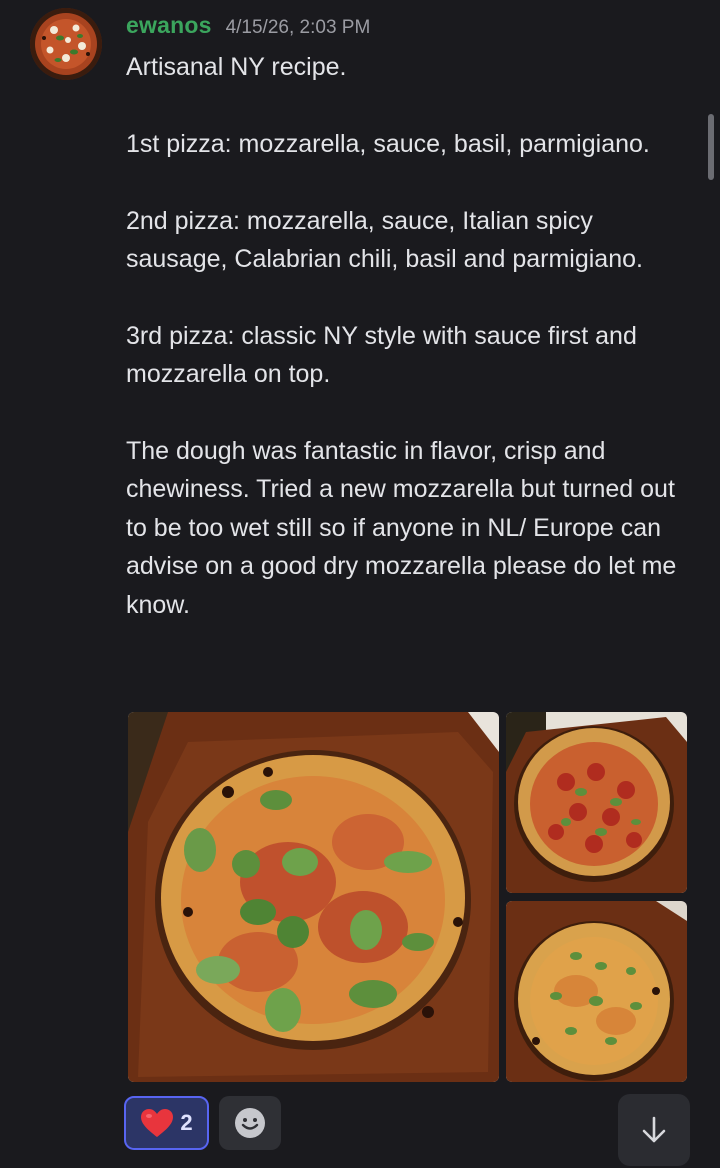  I want to click on smiley-icon, so click(250, 1123).